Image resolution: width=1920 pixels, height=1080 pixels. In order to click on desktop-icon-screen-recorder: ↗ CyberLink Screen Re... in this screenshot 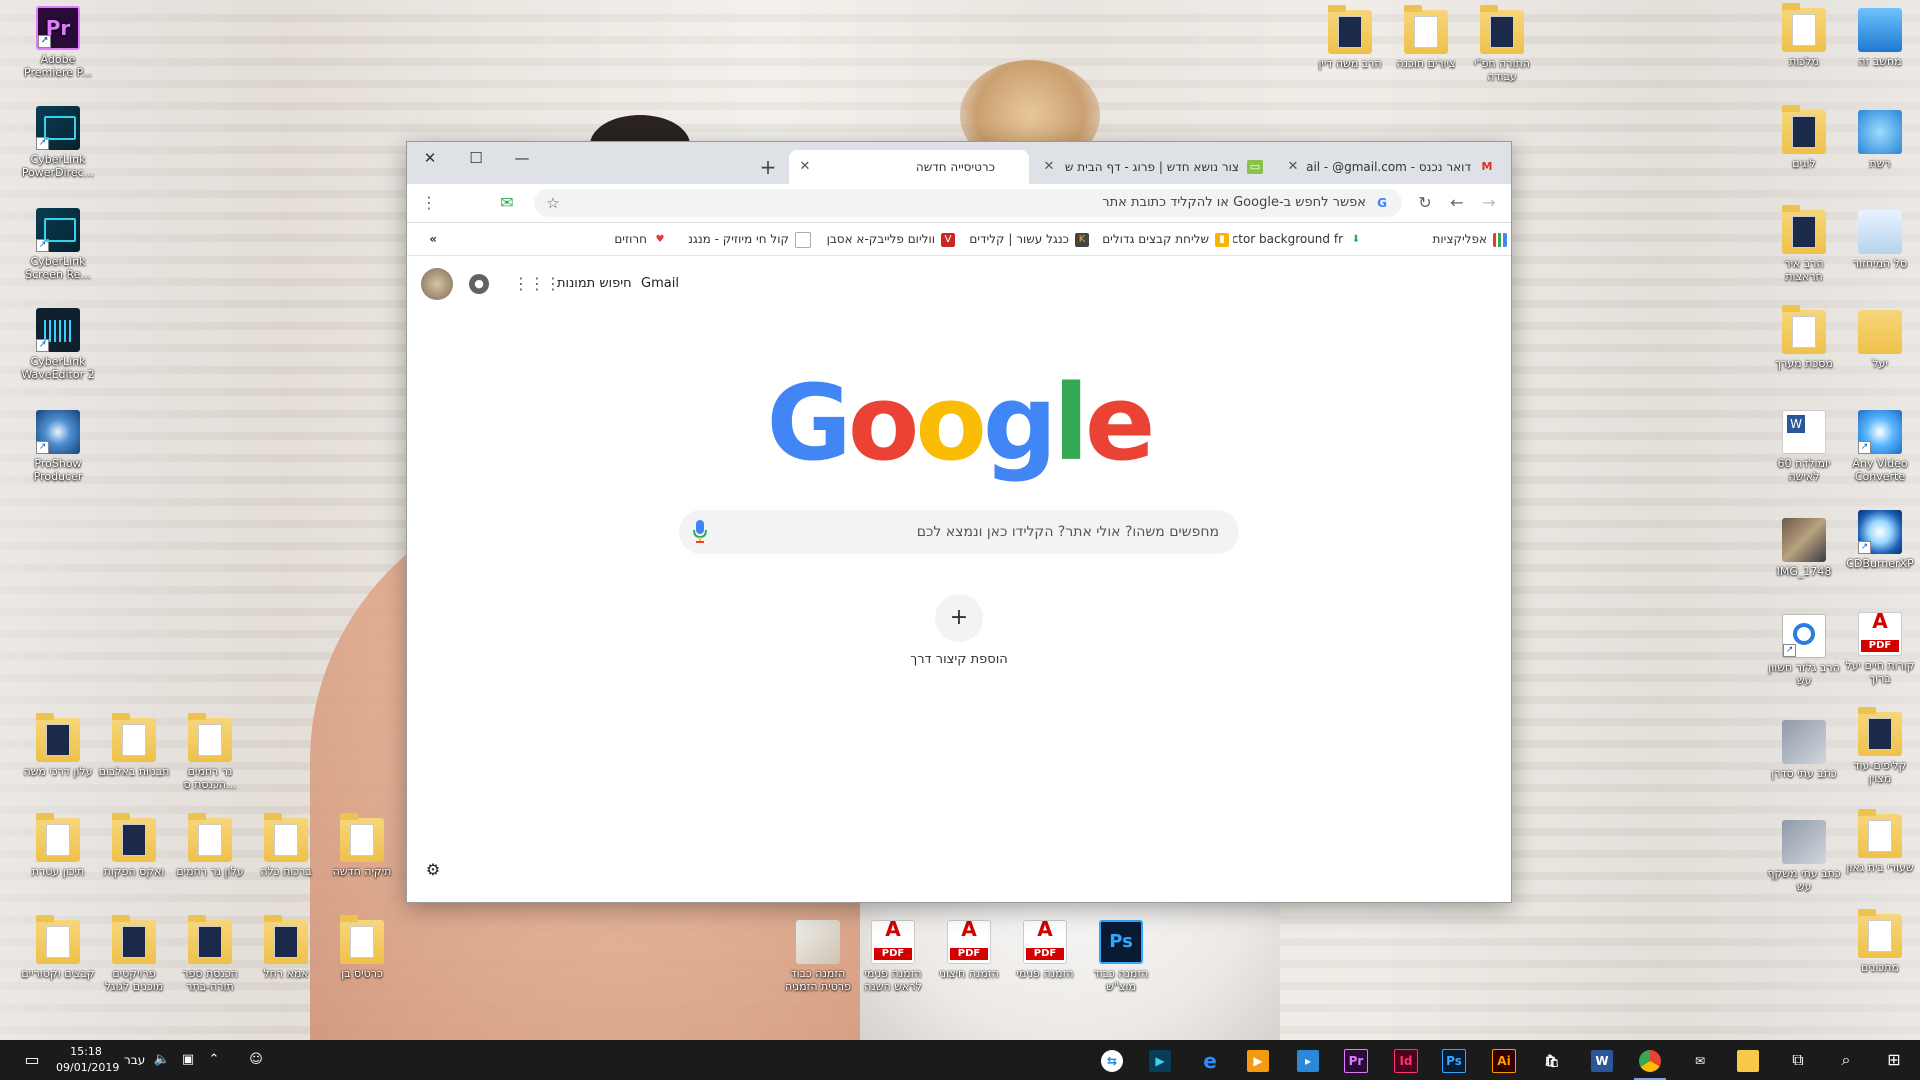, I will do `click(58, 244)`.